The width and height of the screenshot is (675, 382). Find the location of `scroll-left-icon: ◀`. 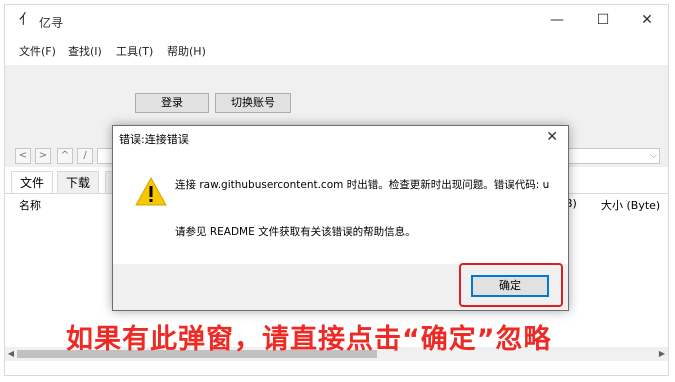

scroll-left-icon: ◀ is located at coordinates (11, 354).